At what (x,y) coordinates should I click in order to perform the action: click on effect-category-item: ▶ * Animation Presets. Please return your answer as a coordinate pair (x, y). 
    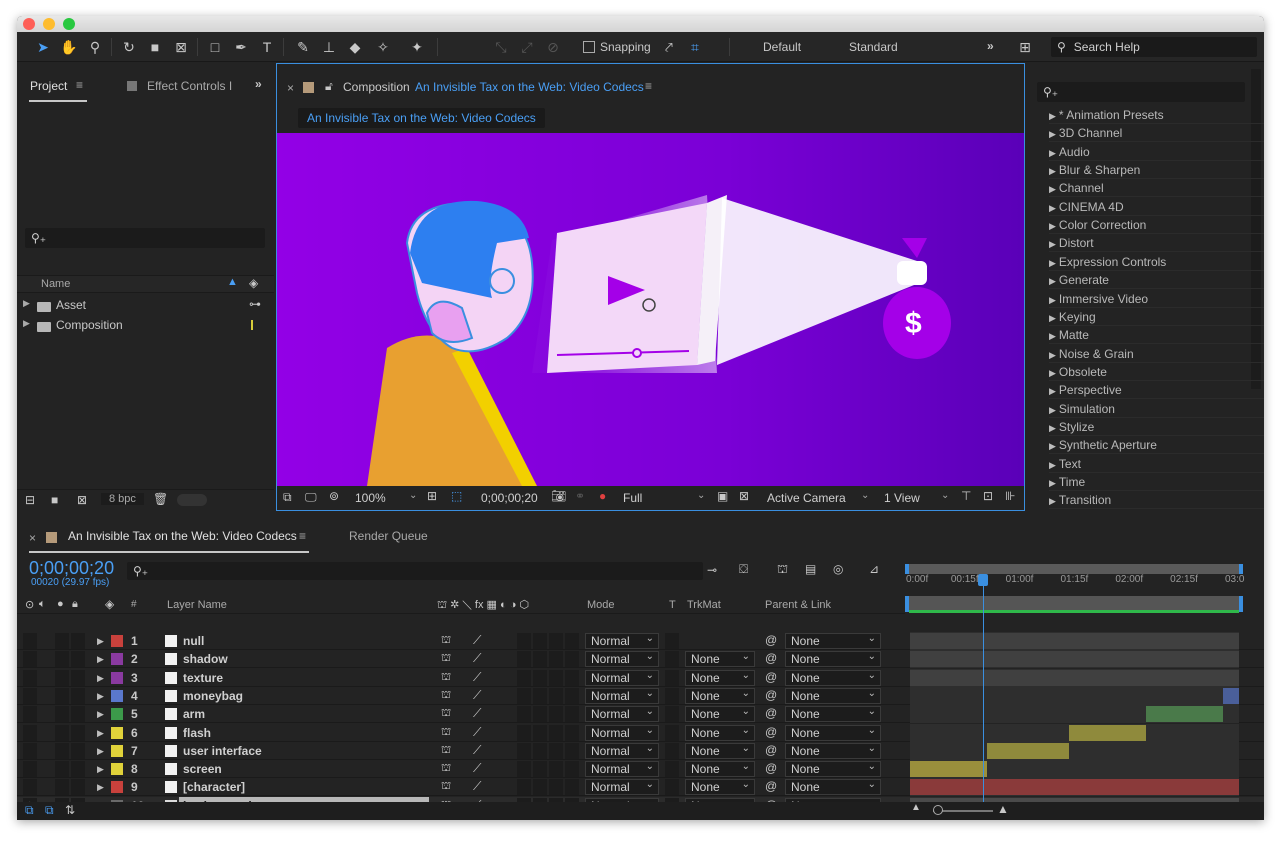
    Looking at the image, I should click on (1156, 115).